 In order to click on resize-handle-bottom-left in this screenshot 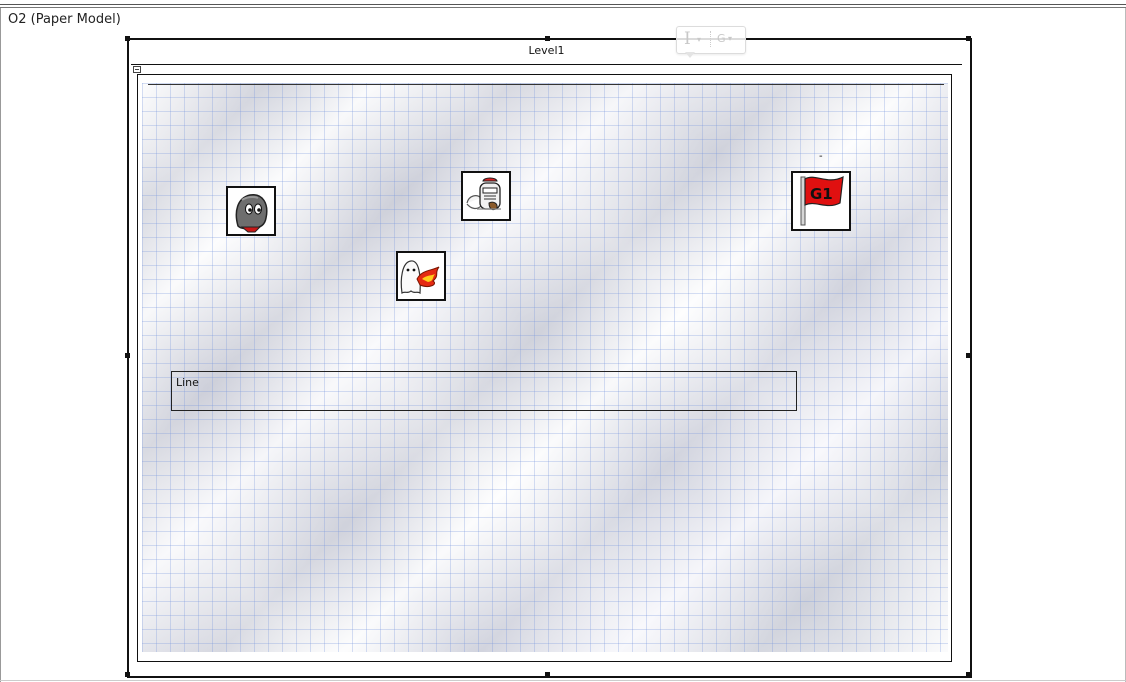, I will do `click(127, 674)`.